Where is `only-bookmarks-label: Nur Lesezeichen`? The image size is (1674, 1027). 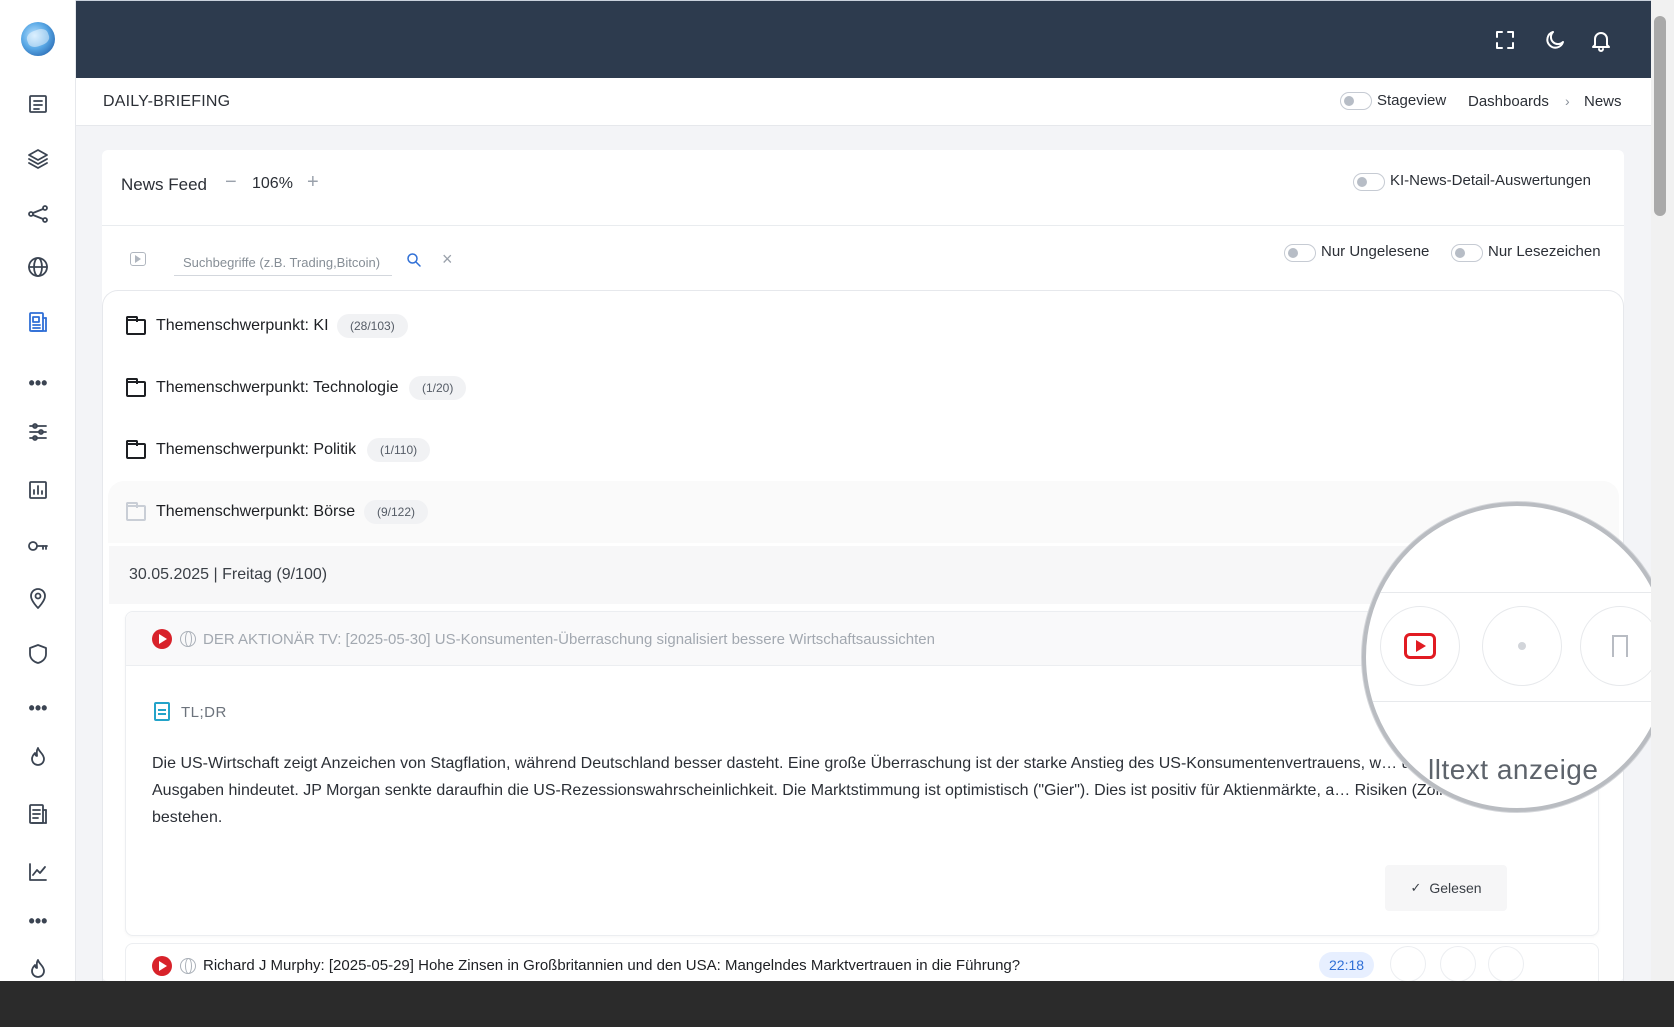
only-bookmarks-label: Nur Lesezeichen is located at coordinates (1544, 251).